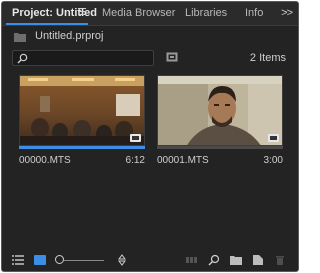 This screenshot has width=320, height=273. I want to click on icon-view-icon, so click(40, 260).